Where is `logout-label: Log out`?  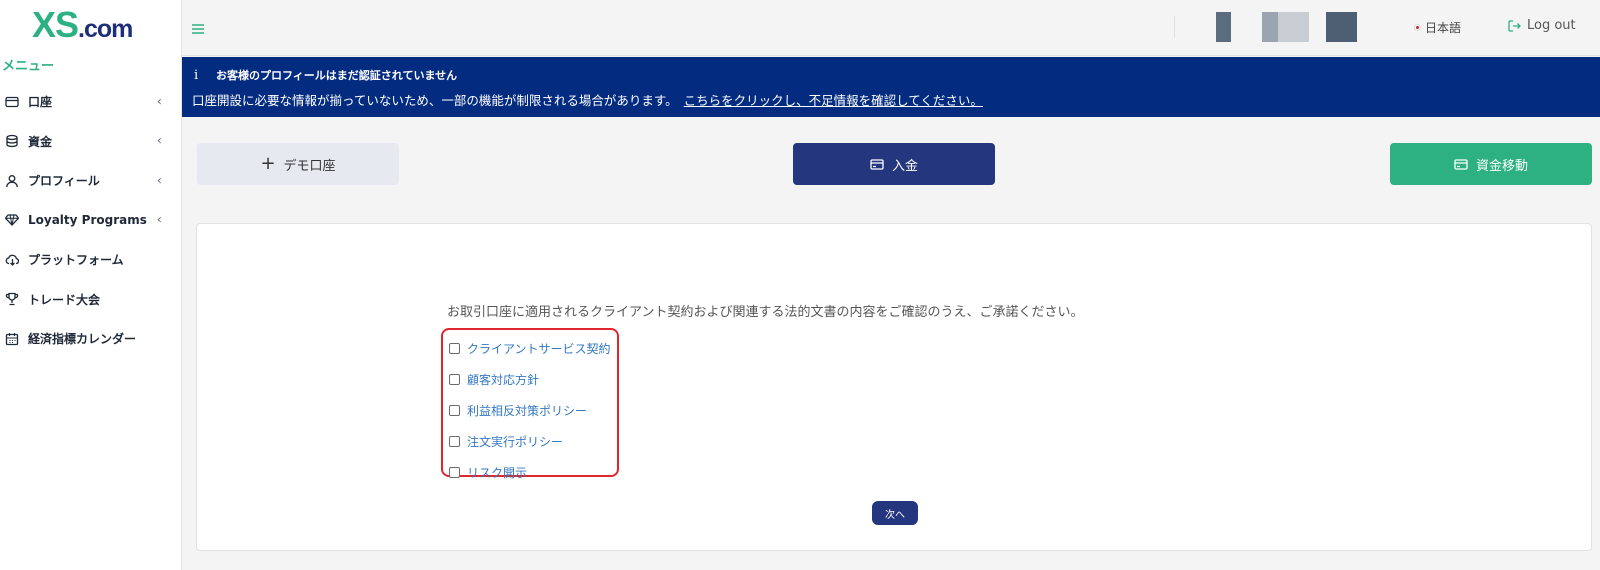
logout-label: Log out is located at coordinates (1551, 25).